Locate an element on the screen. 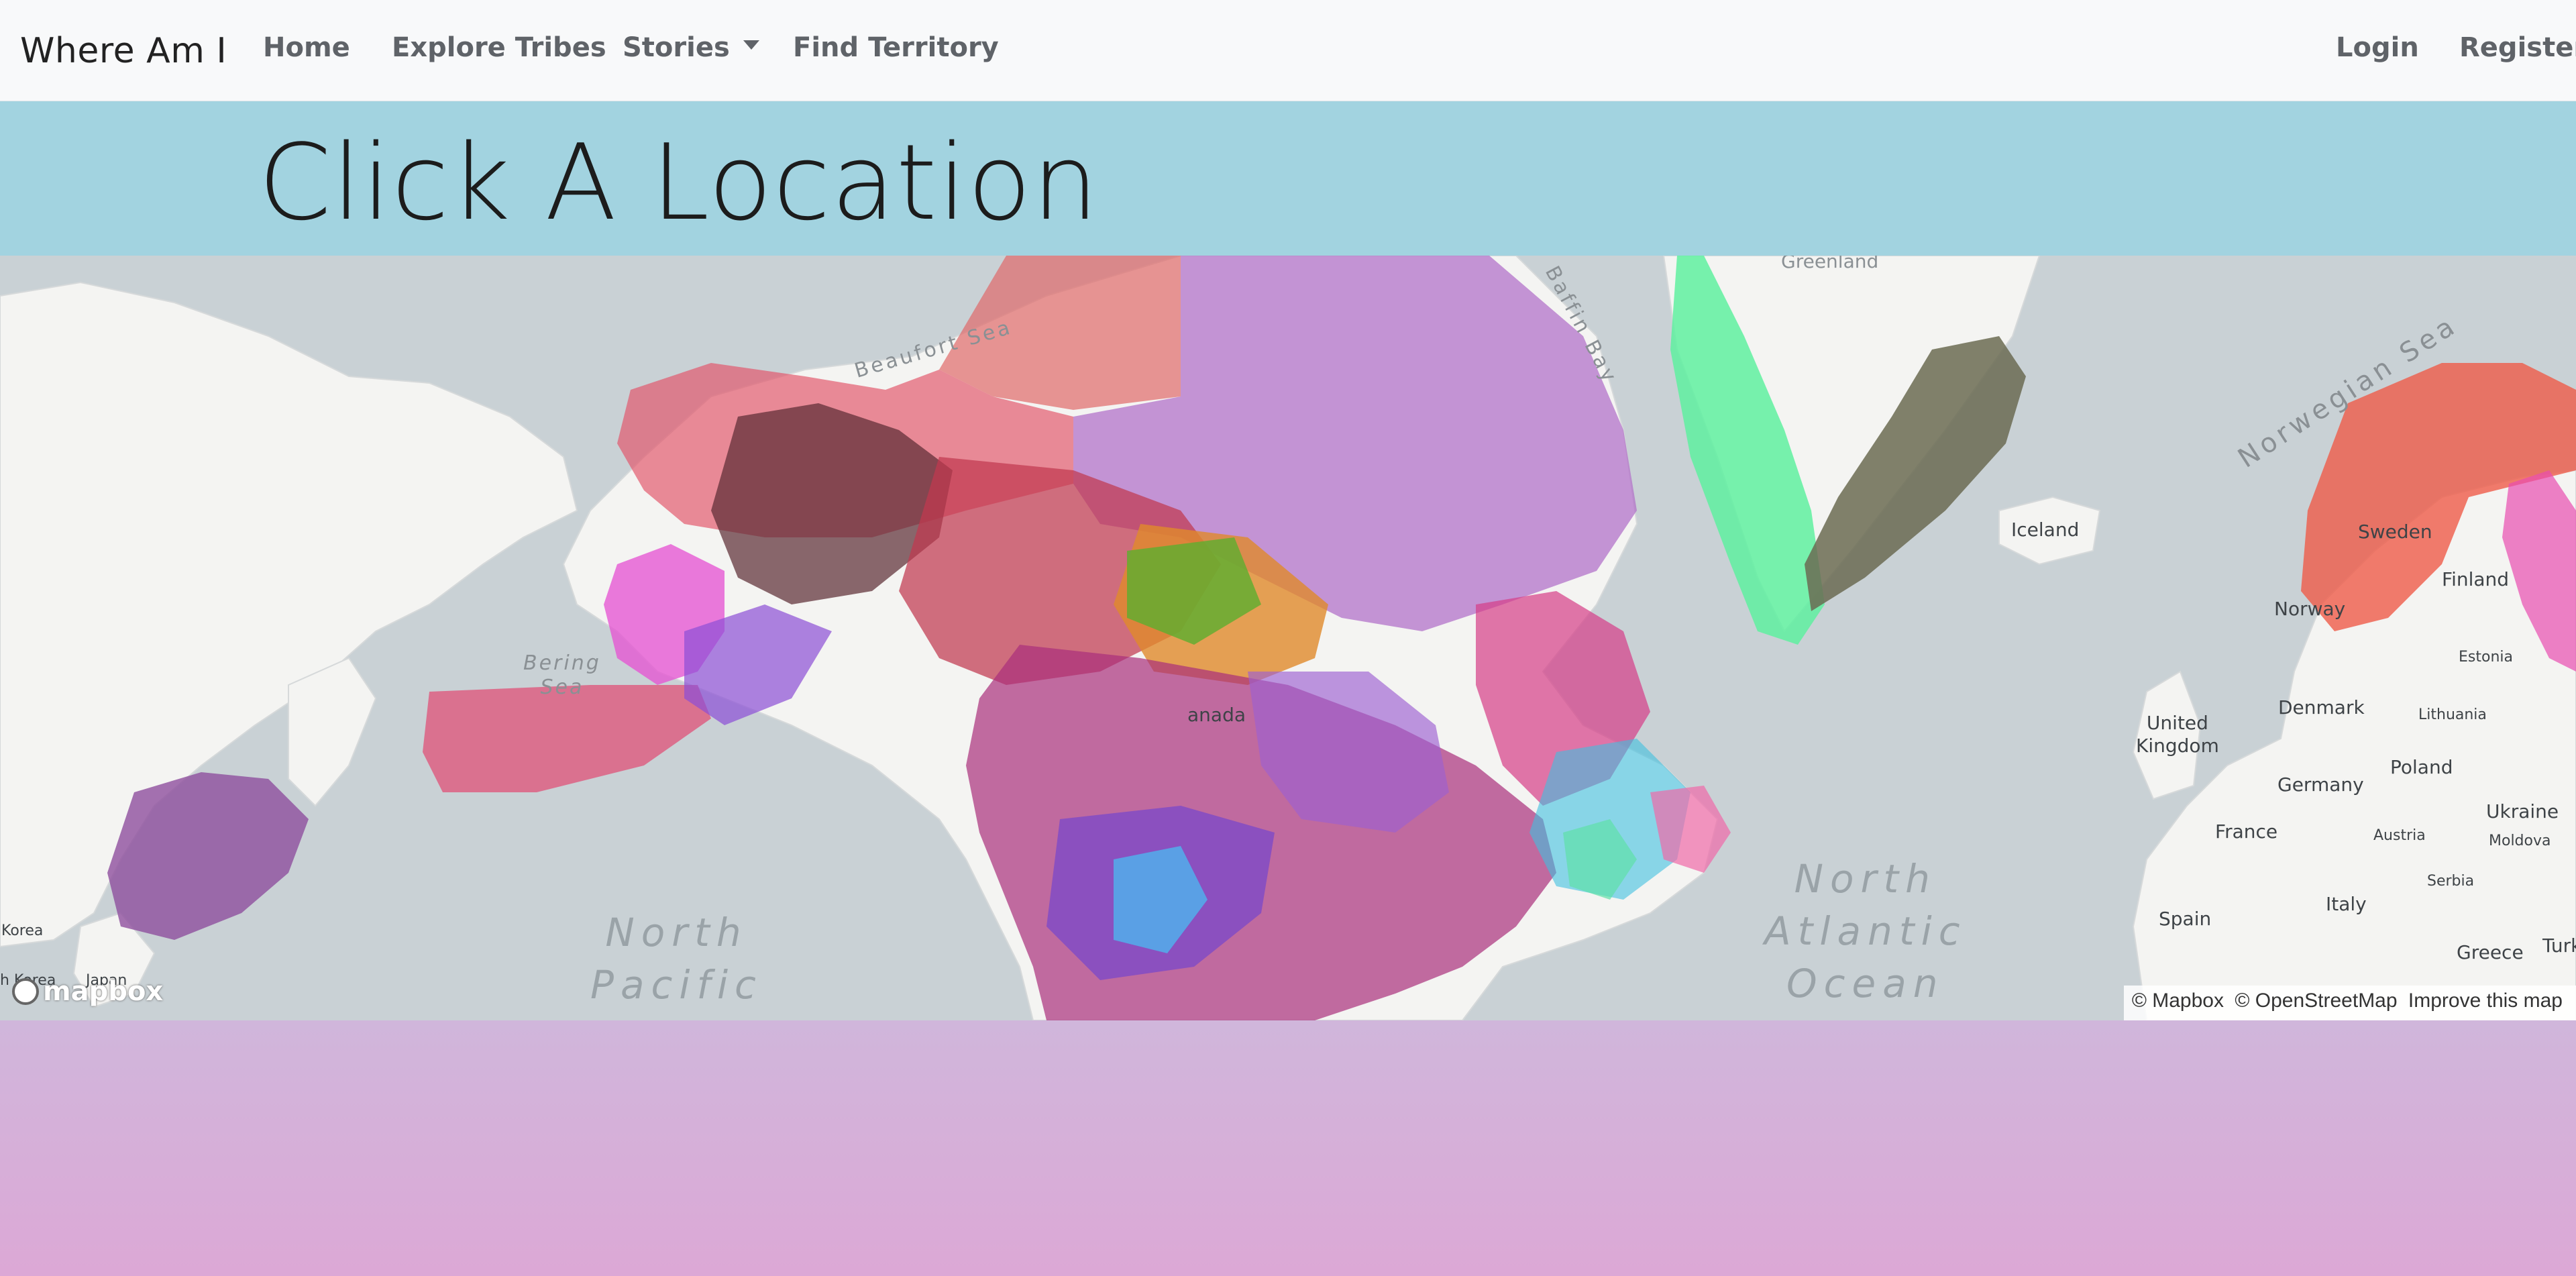  nav-register: Register is located at coordinates (2517, 47).